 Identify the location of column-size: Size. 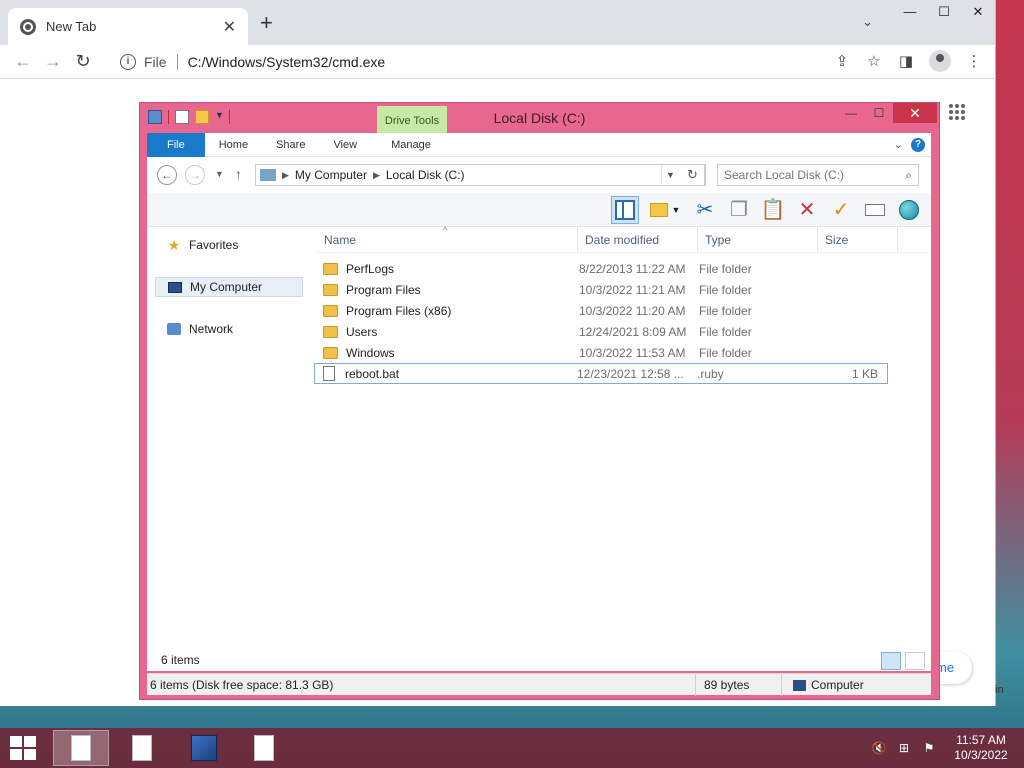
(858, 239).